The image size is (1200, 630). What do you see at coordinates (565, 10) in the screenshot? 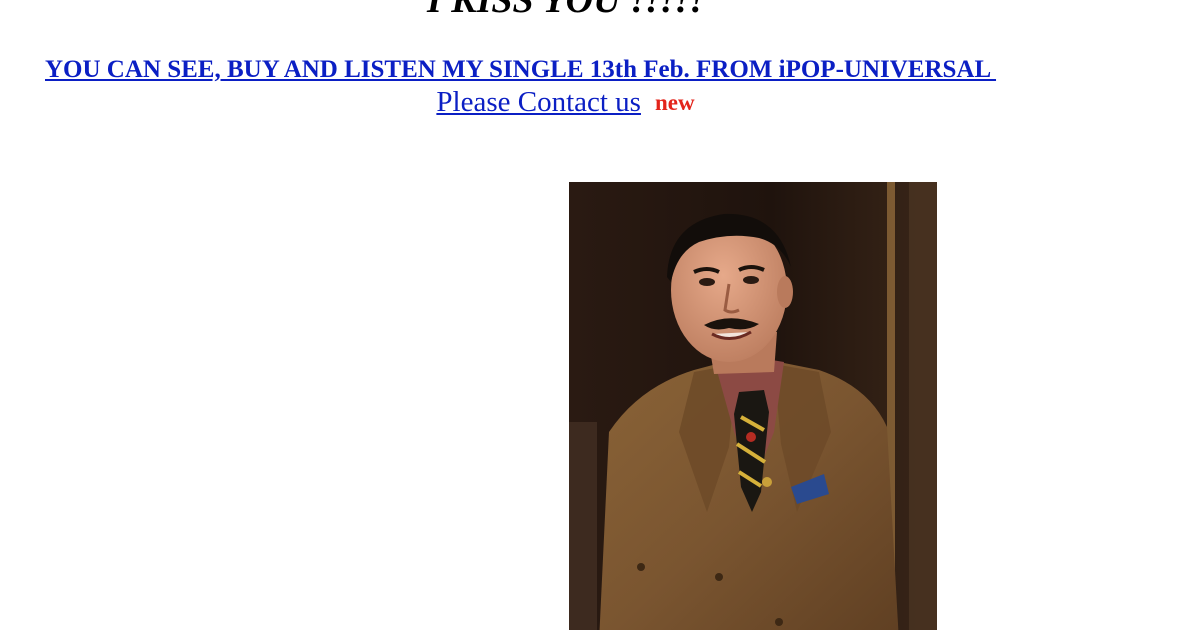
I see `page-headline: I KISS YOU !!!!!` at bounding box center [565, 10].